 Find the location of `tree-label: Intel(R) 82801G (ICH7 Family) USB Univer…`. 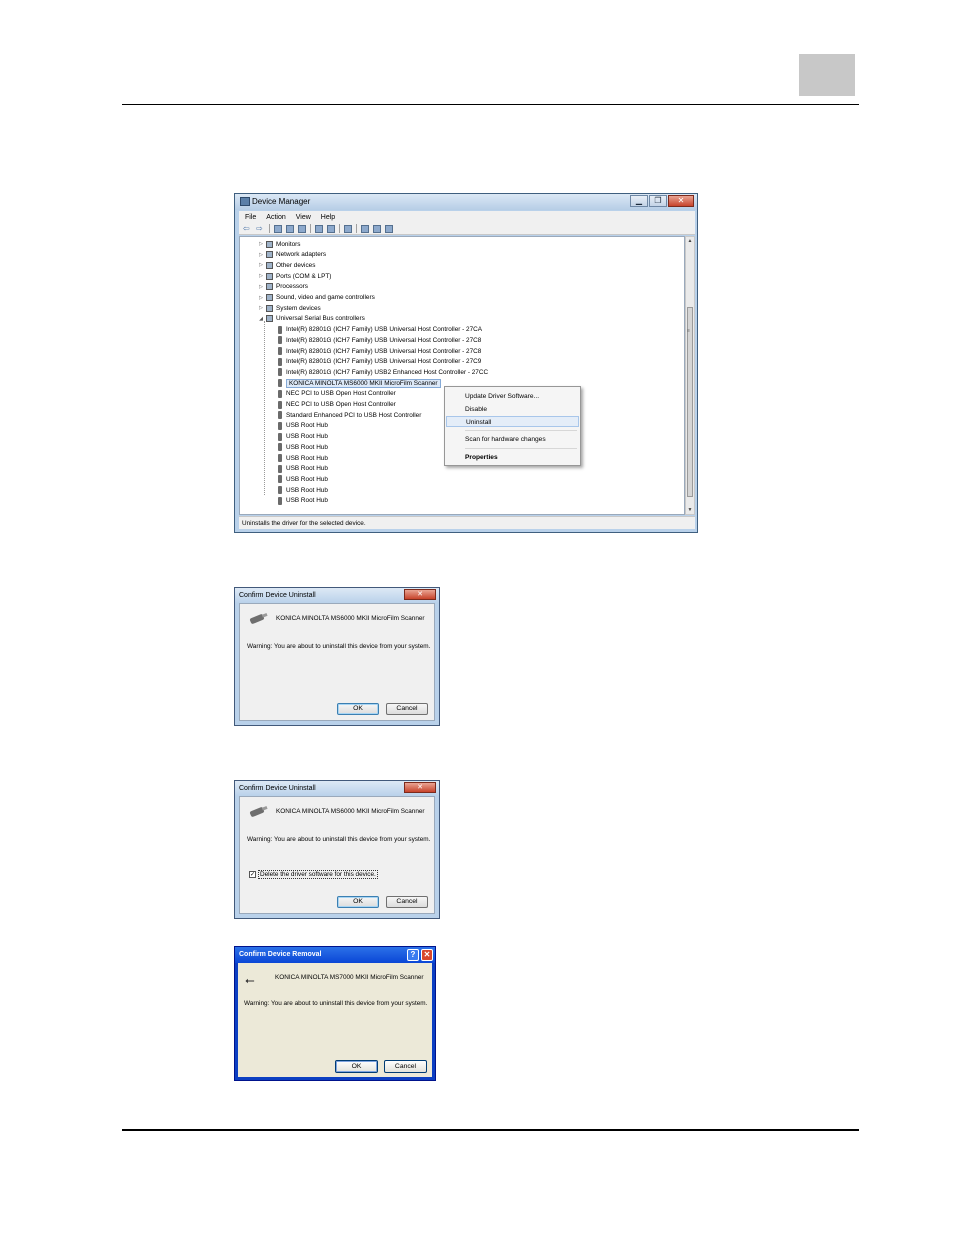

tree-label: Intel(R) 82801G (ICH7 Family) USB Univer… is located at coordinates (384, 330).